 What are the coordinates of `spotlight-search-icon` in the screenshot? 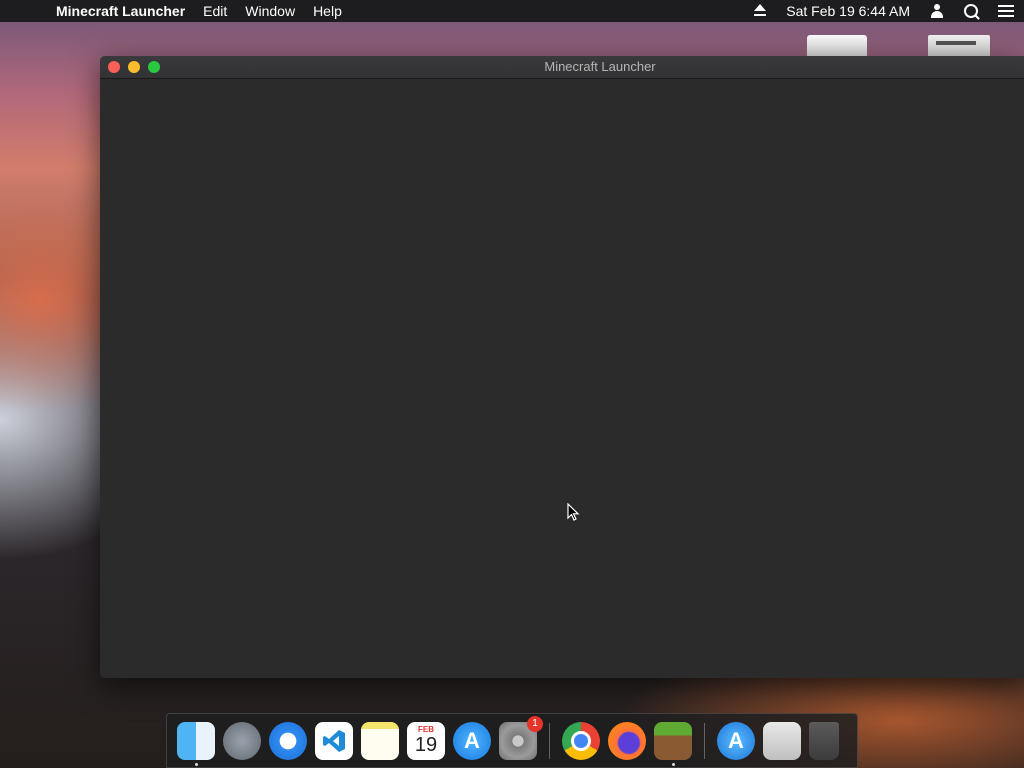 It's located at (971, 11).